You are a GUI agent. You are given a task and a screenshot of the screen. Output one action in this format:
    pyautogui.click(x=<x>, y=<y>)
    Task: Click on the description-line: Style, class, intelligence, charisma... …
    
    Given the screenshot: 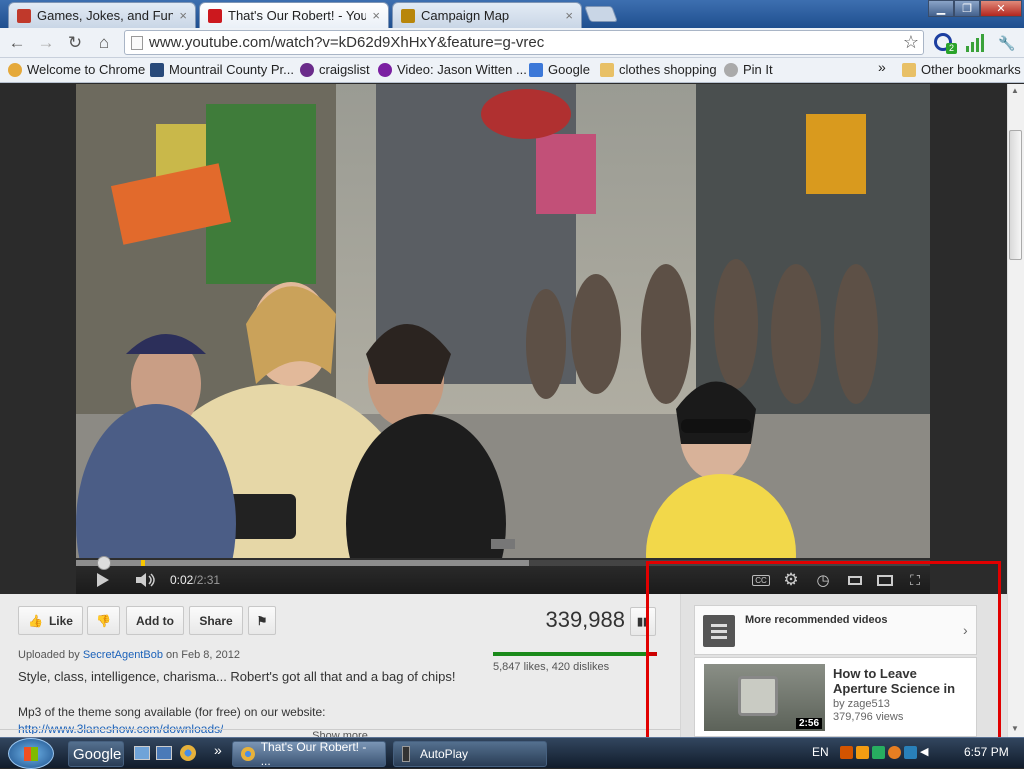 What is the action you would take?
    pyautogui.click(x=237, y=676)
    